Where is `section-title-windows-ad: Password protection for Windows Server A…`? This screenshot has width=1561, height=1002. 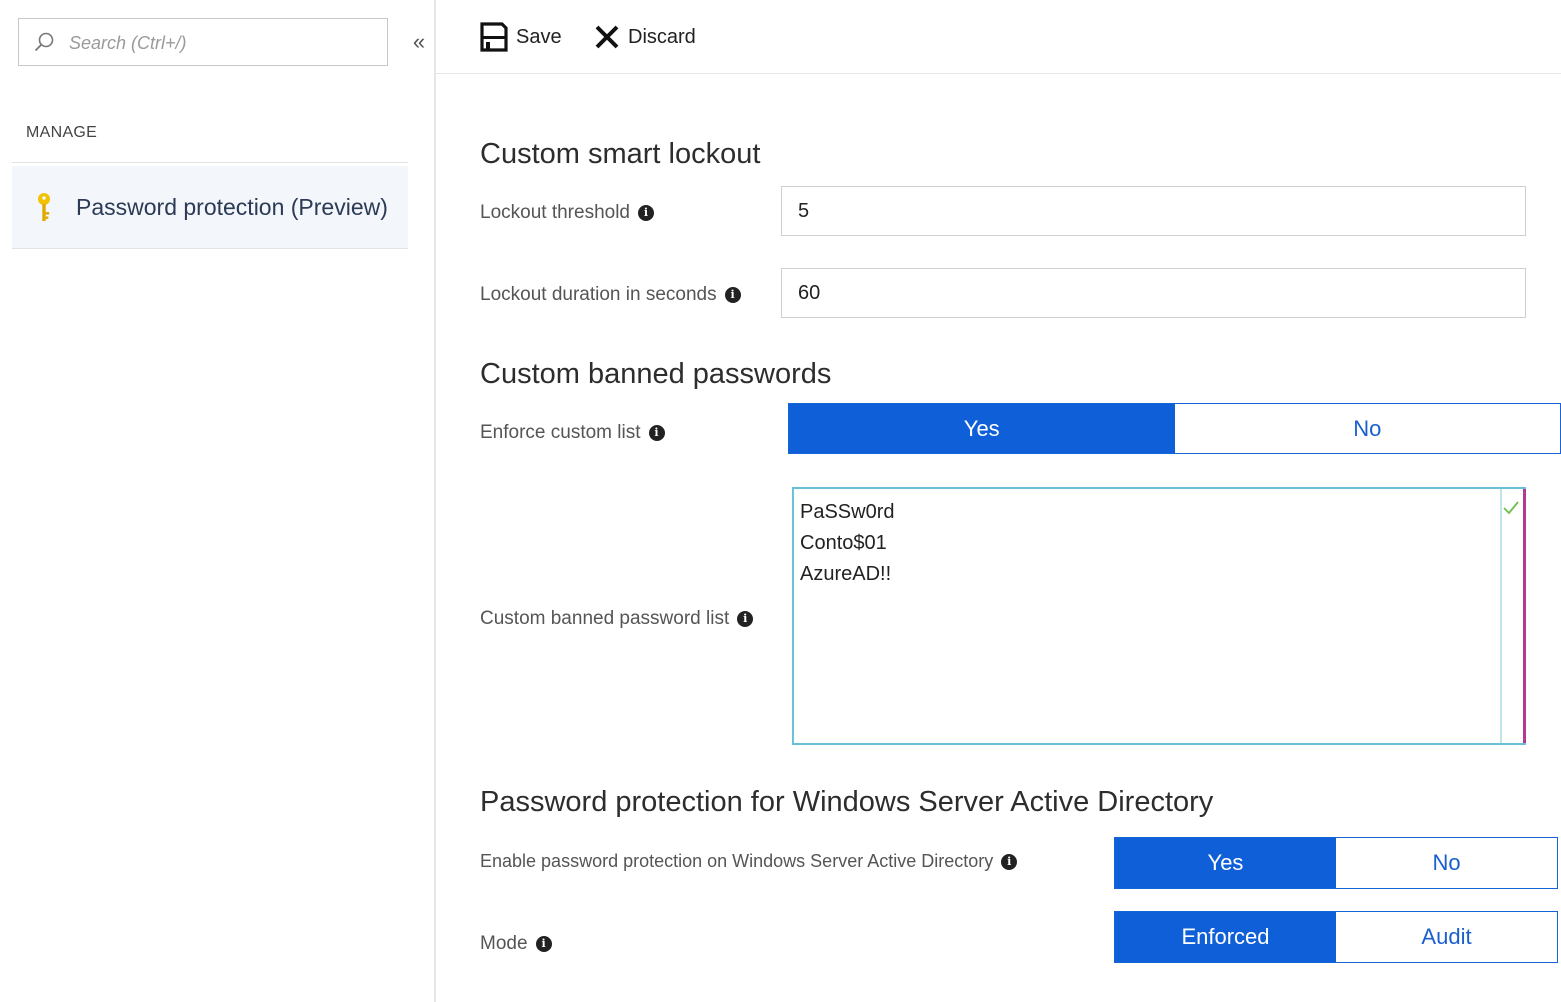 section-title-windows-ad: Password protection for Windows Server A… is located at coordinates (847, 802).